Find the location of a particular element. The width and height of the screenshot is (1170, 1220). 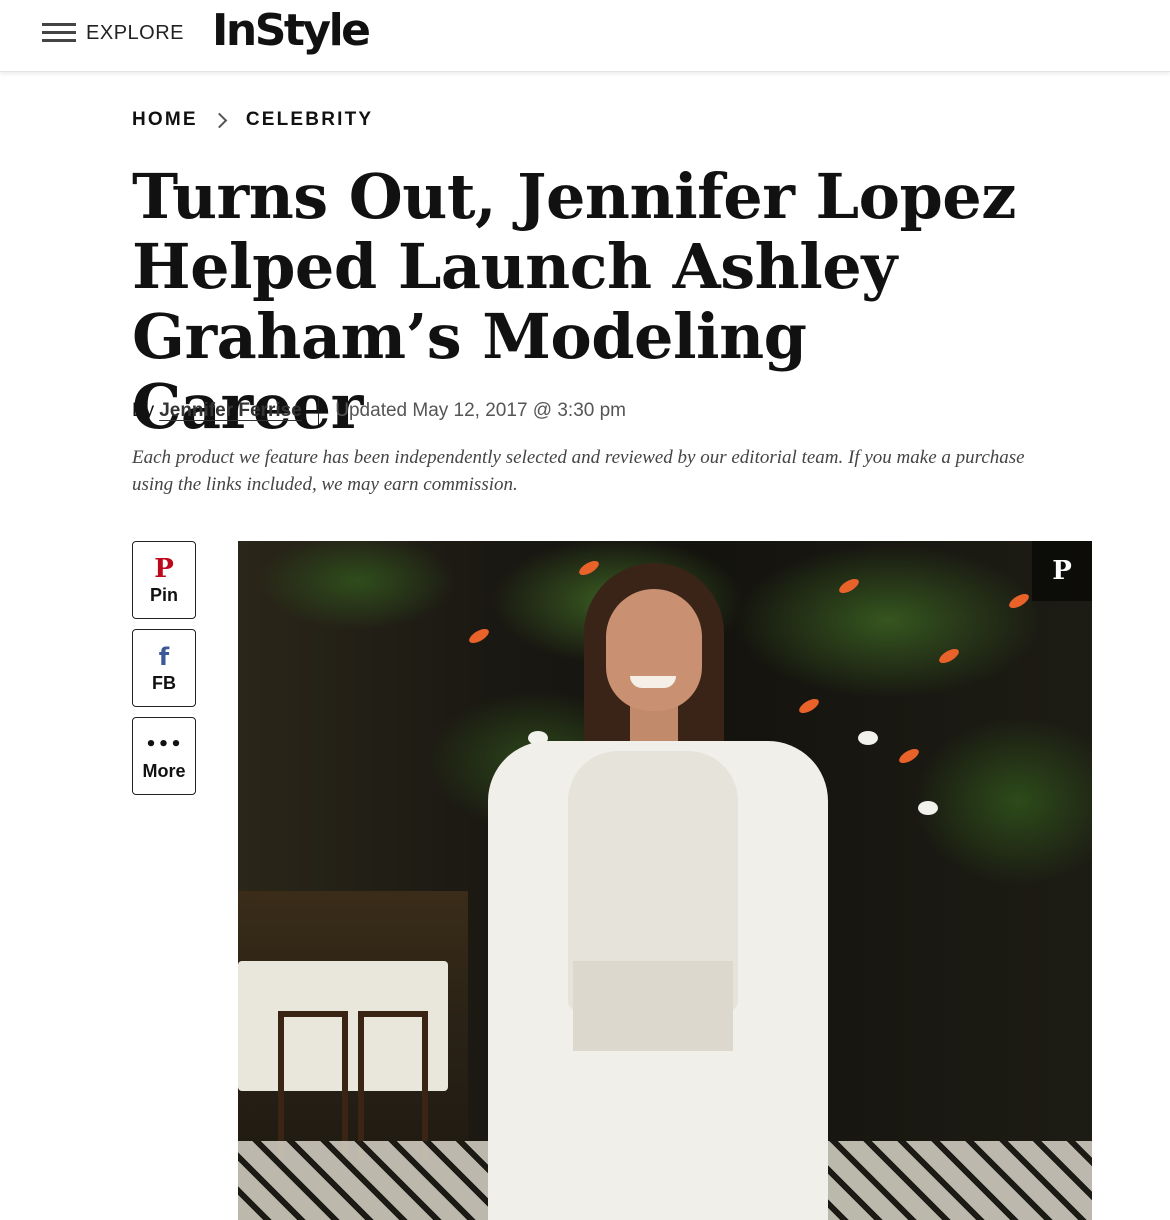

fb-label: FB is located at coordinates (164, 682).